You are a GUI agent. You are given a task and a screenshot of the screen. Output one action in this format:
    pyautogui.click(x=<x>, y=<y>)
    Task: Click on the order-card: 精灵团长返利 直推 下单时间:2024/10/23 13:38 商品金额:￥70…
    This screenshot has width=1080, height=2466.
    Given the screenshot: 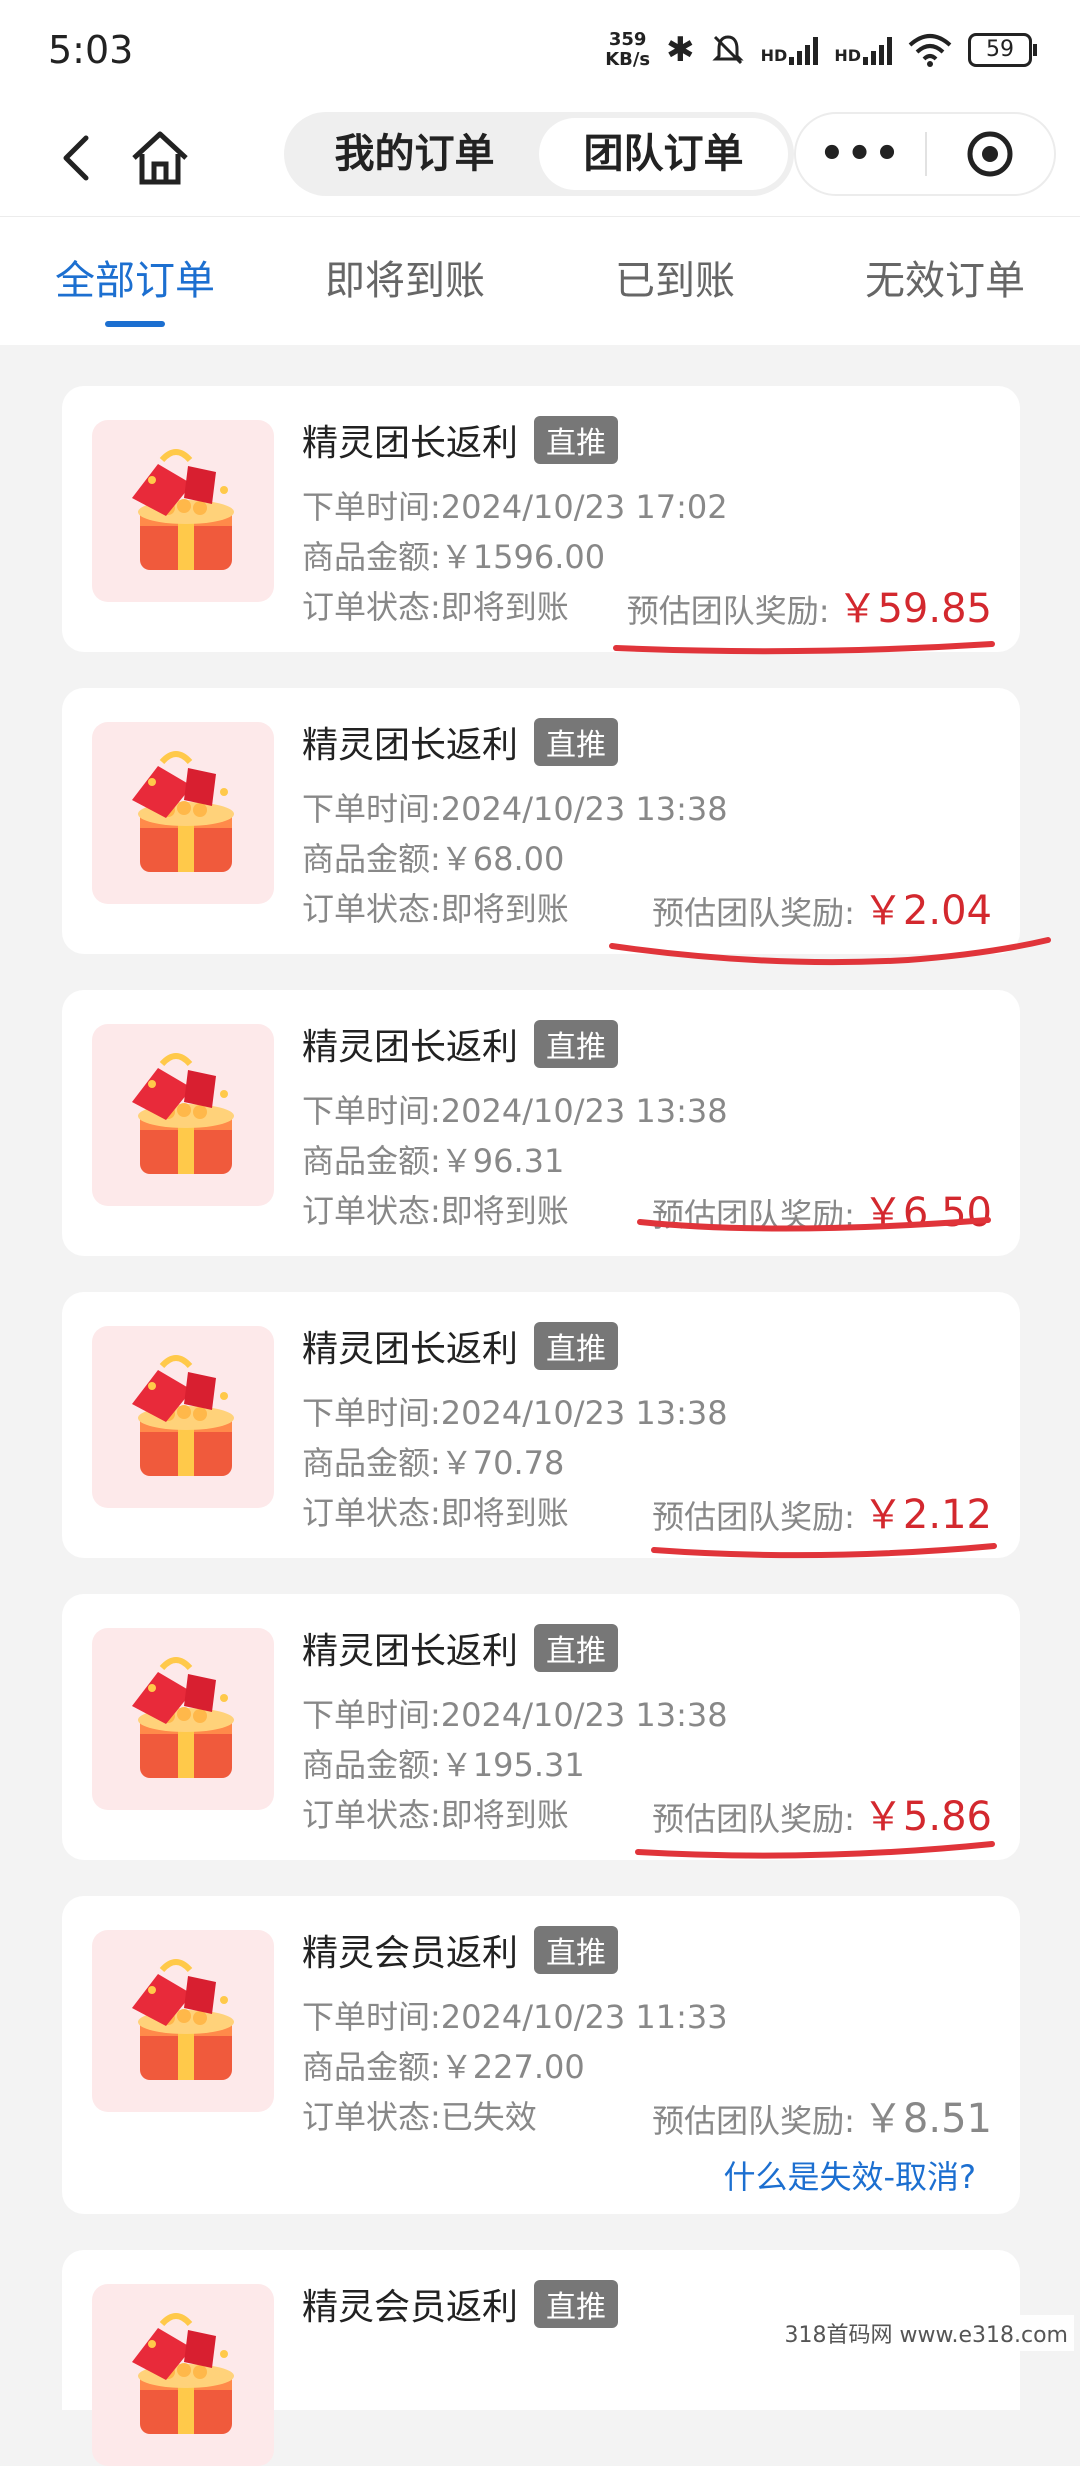 What is the action you would take?
    pyautogui.click(x=541, y=1425)
    